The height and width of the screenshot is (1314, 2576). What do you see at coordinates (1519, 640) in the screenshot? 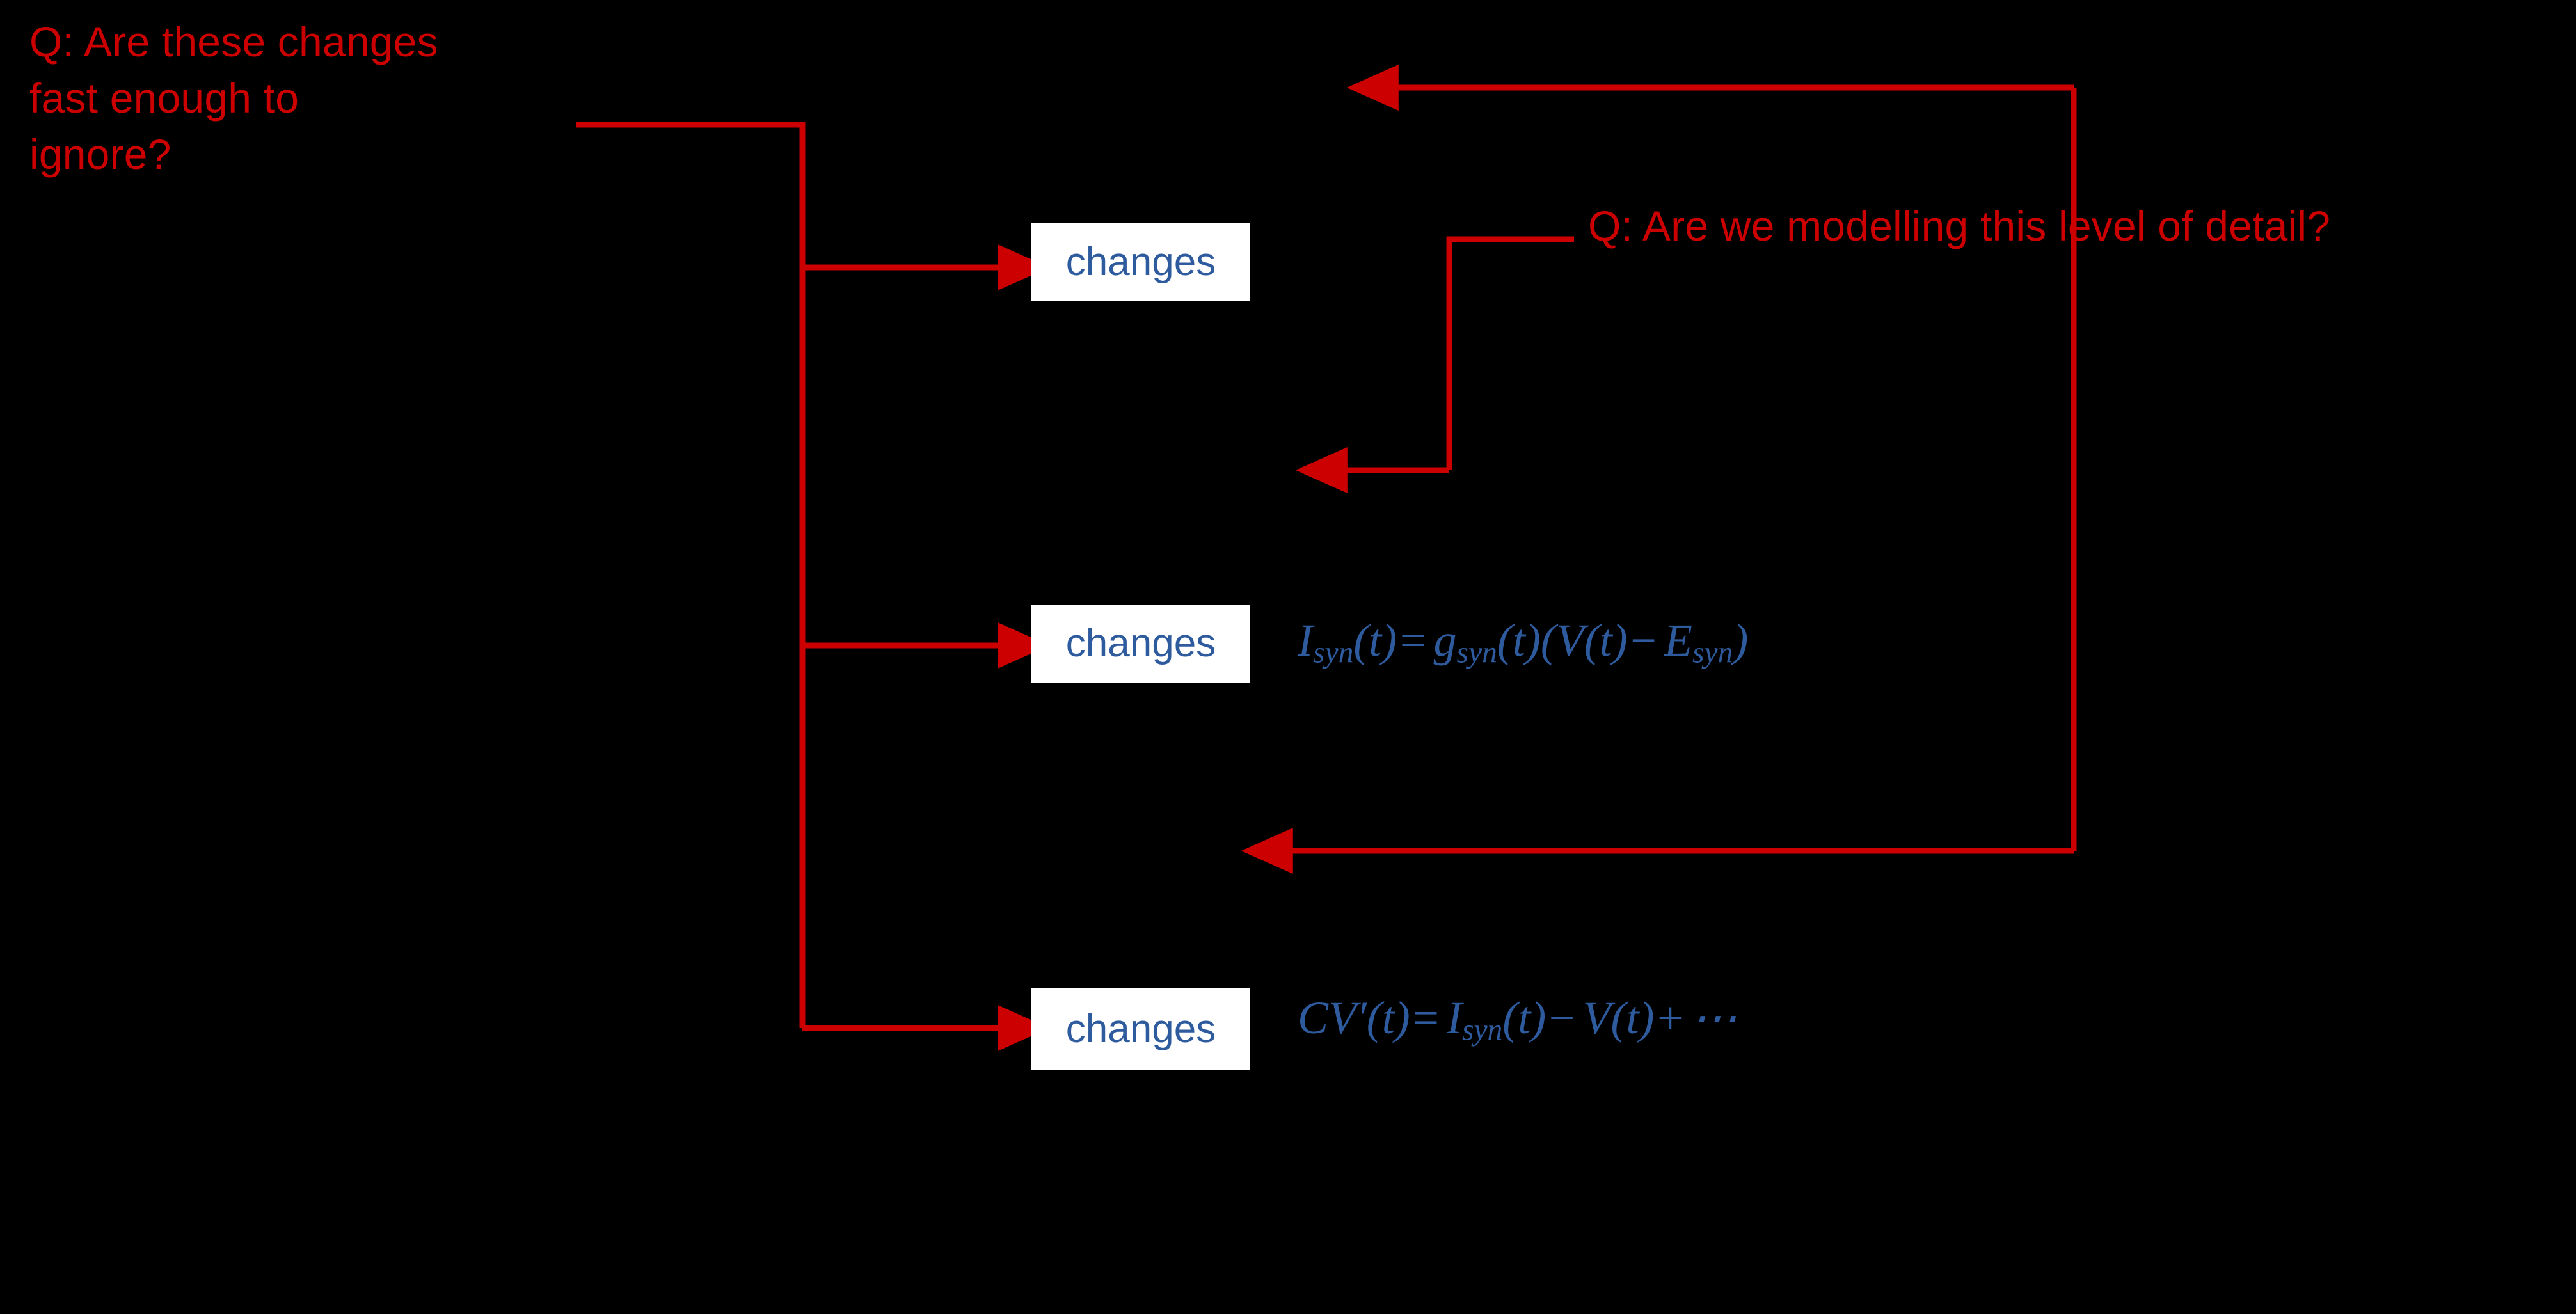
I see `eq1-rhs-arg: (t)` at bounding box center [1519, 640].